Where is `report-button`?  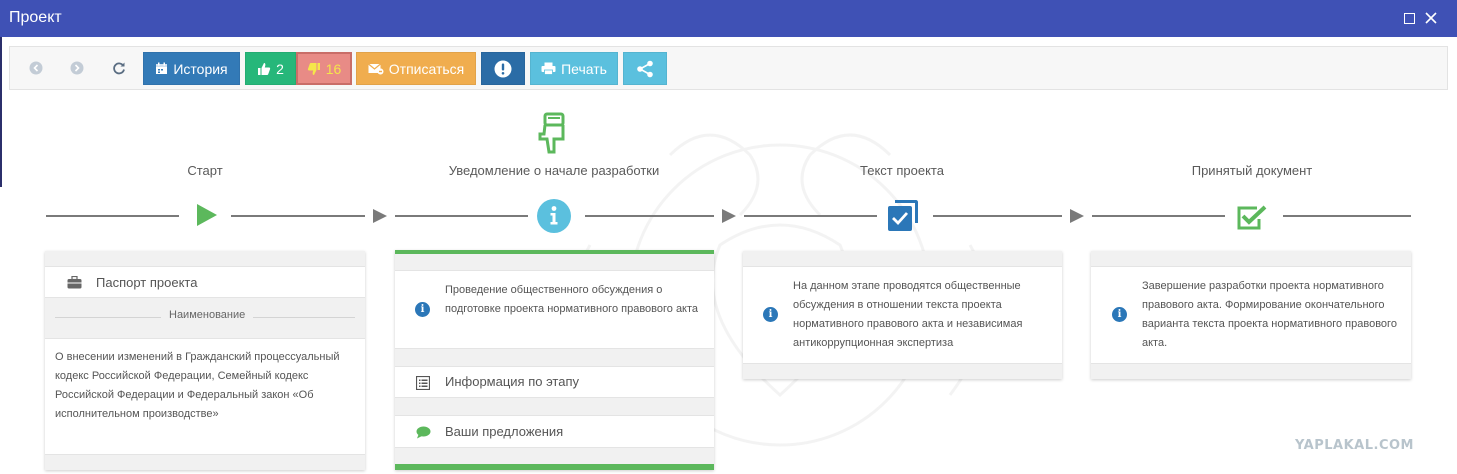 report-button is located at coordinates (503, 68).